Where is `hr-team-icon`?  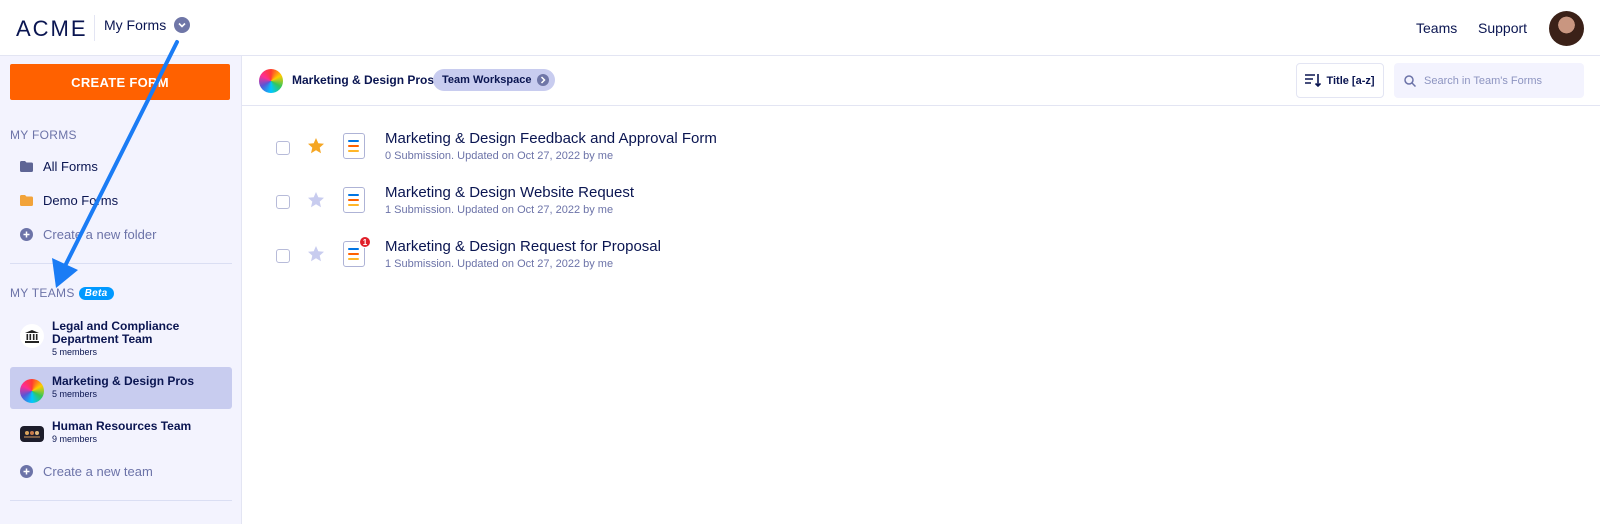 hr-team-icon is located at coordinates (32, 434).